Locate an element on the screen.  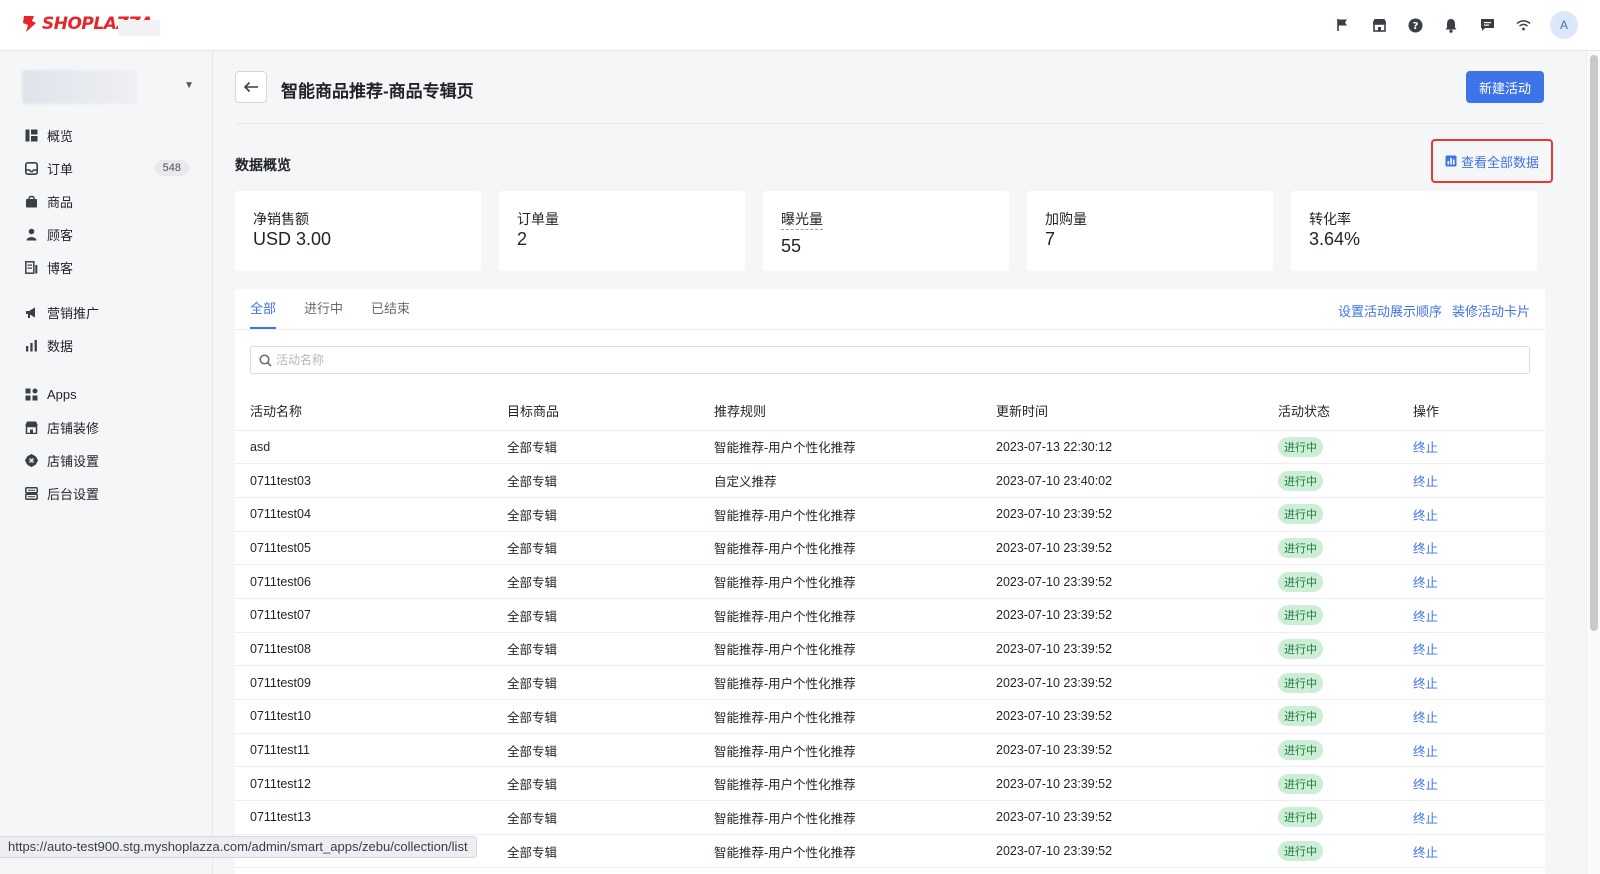
table-cell: 0711test03 is located at coordinates (371, 480).